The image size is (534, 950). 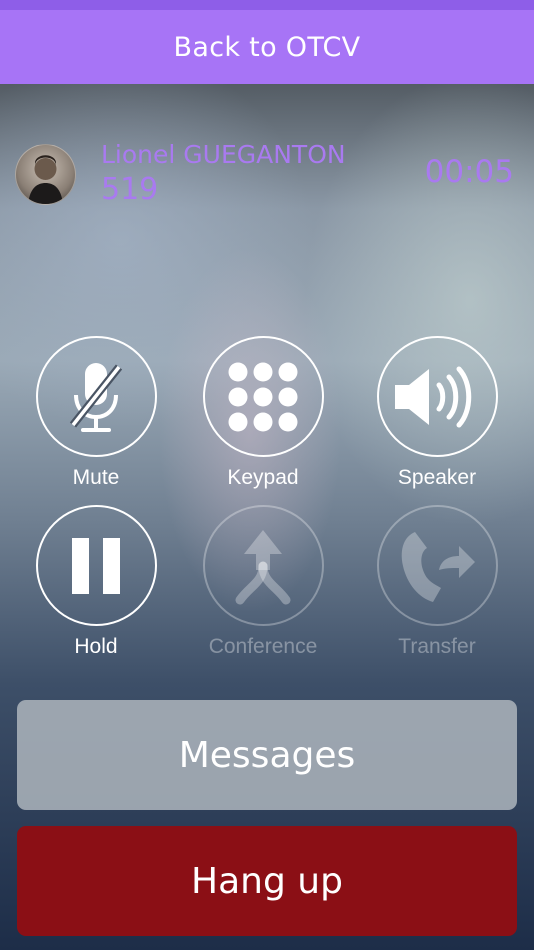 I want to click on mute-label: Mute, so click(x=96, y=477).